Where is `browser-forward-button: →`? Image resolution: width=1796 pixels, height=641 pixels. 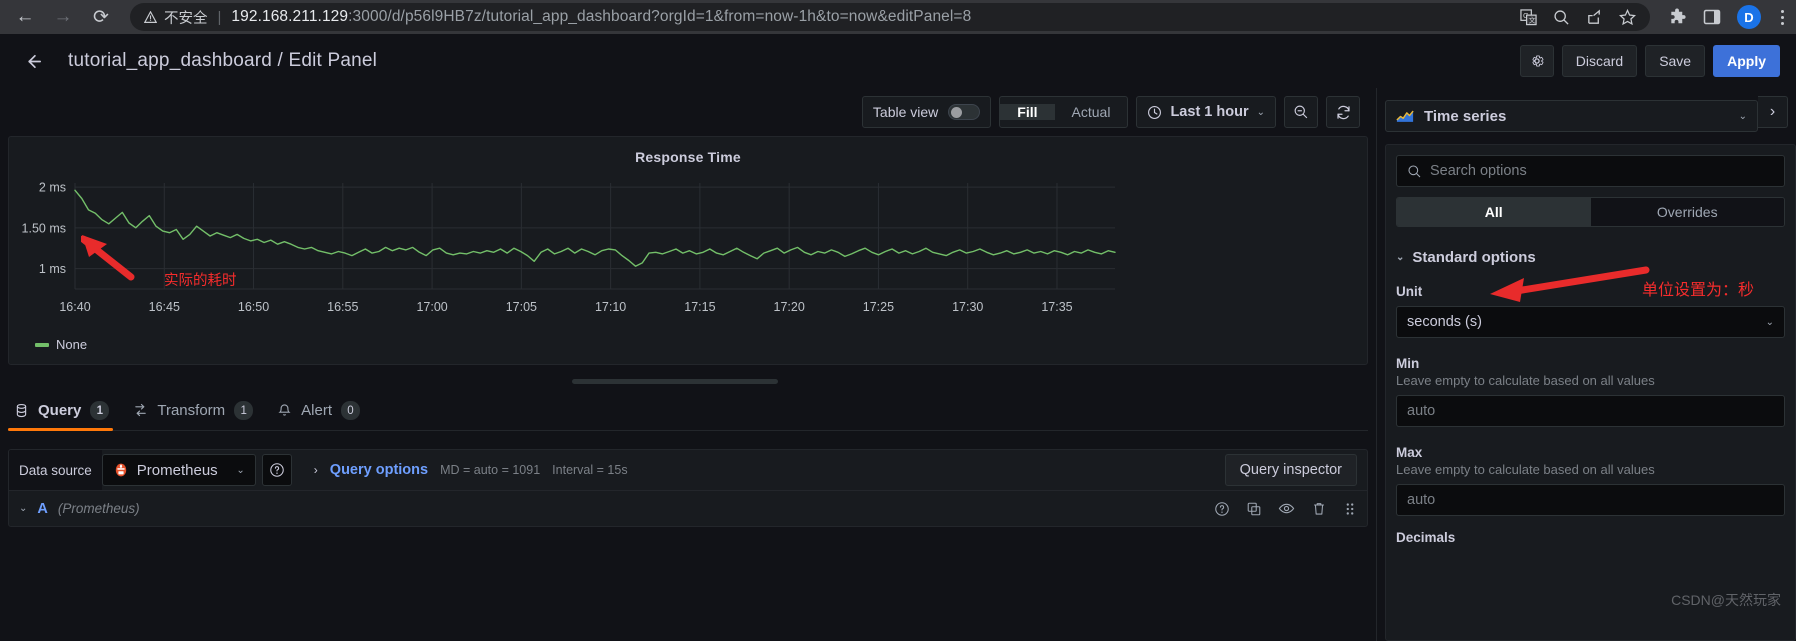 browser-forward-button: → is located at coordinates (63, 17).